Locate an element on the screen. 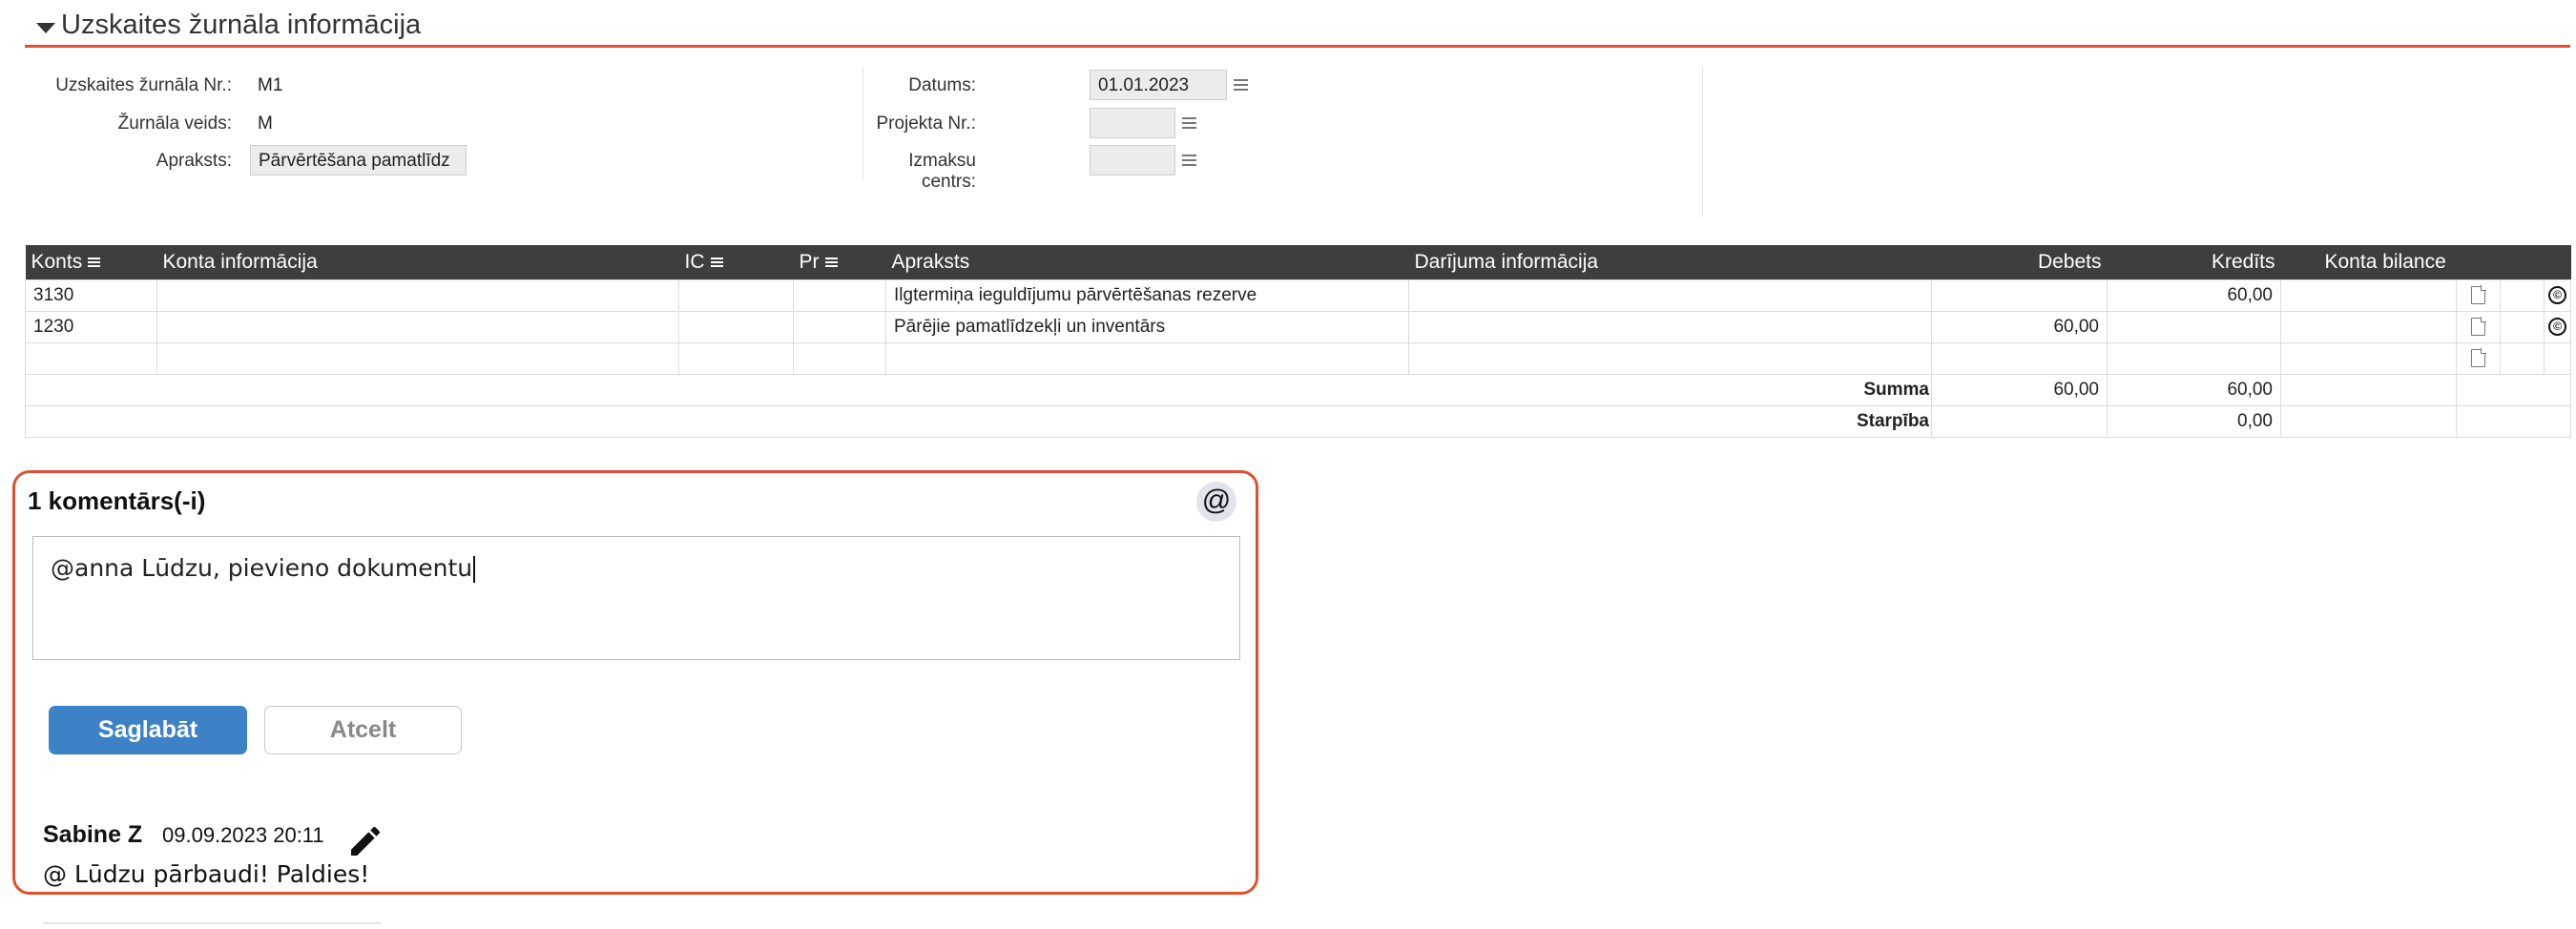 The width and height of the screenshot is (2576, 929). col-header-credit: Kredīts is located at coordinates (2194, 262).